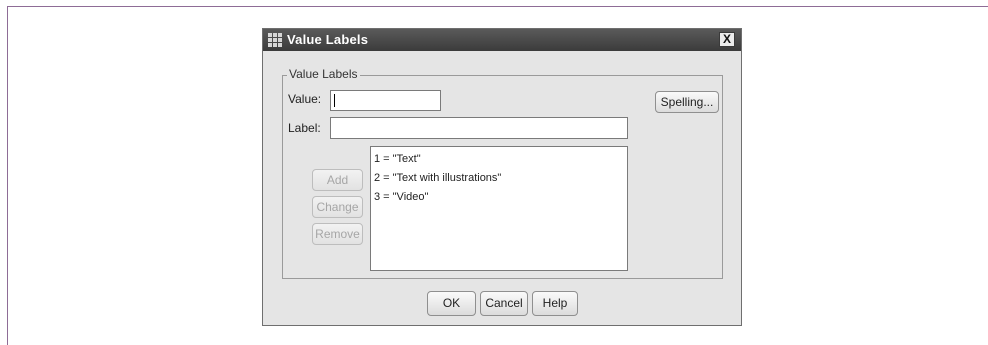 This screenshot has height=345, width=988. Describe the element at coordinates (451, 303) in the screenshot. I see `ok-button: OK` at that location.